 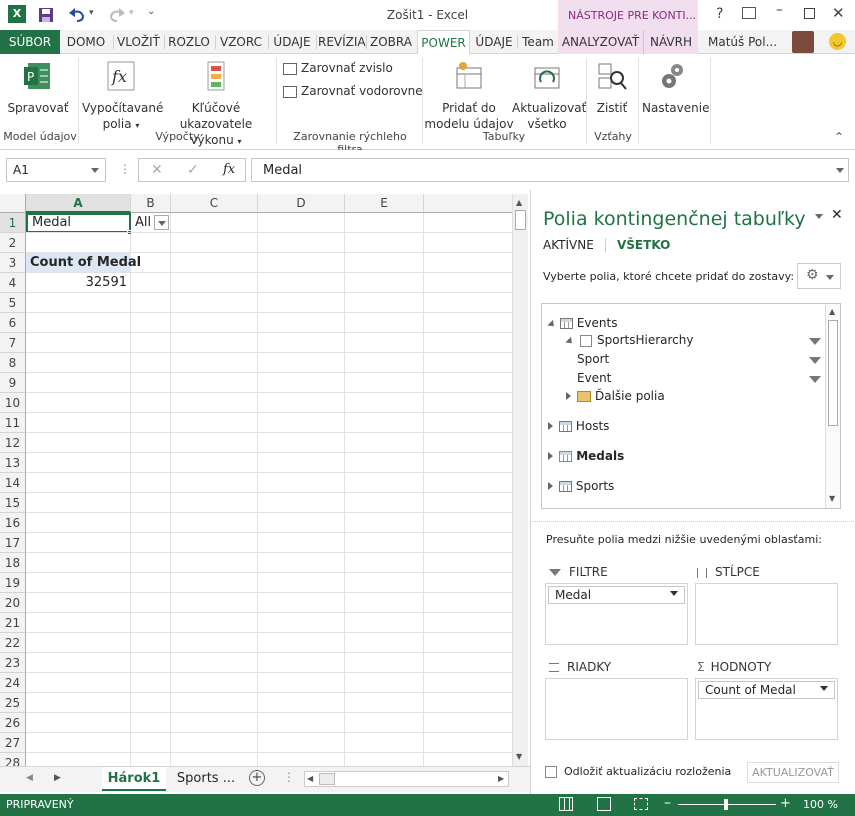 What do you see at coordinates (406, 779) in the screenshot?
I see `horizontal-scrollbar: ◀ ▶` at bounding box center [406, 779].